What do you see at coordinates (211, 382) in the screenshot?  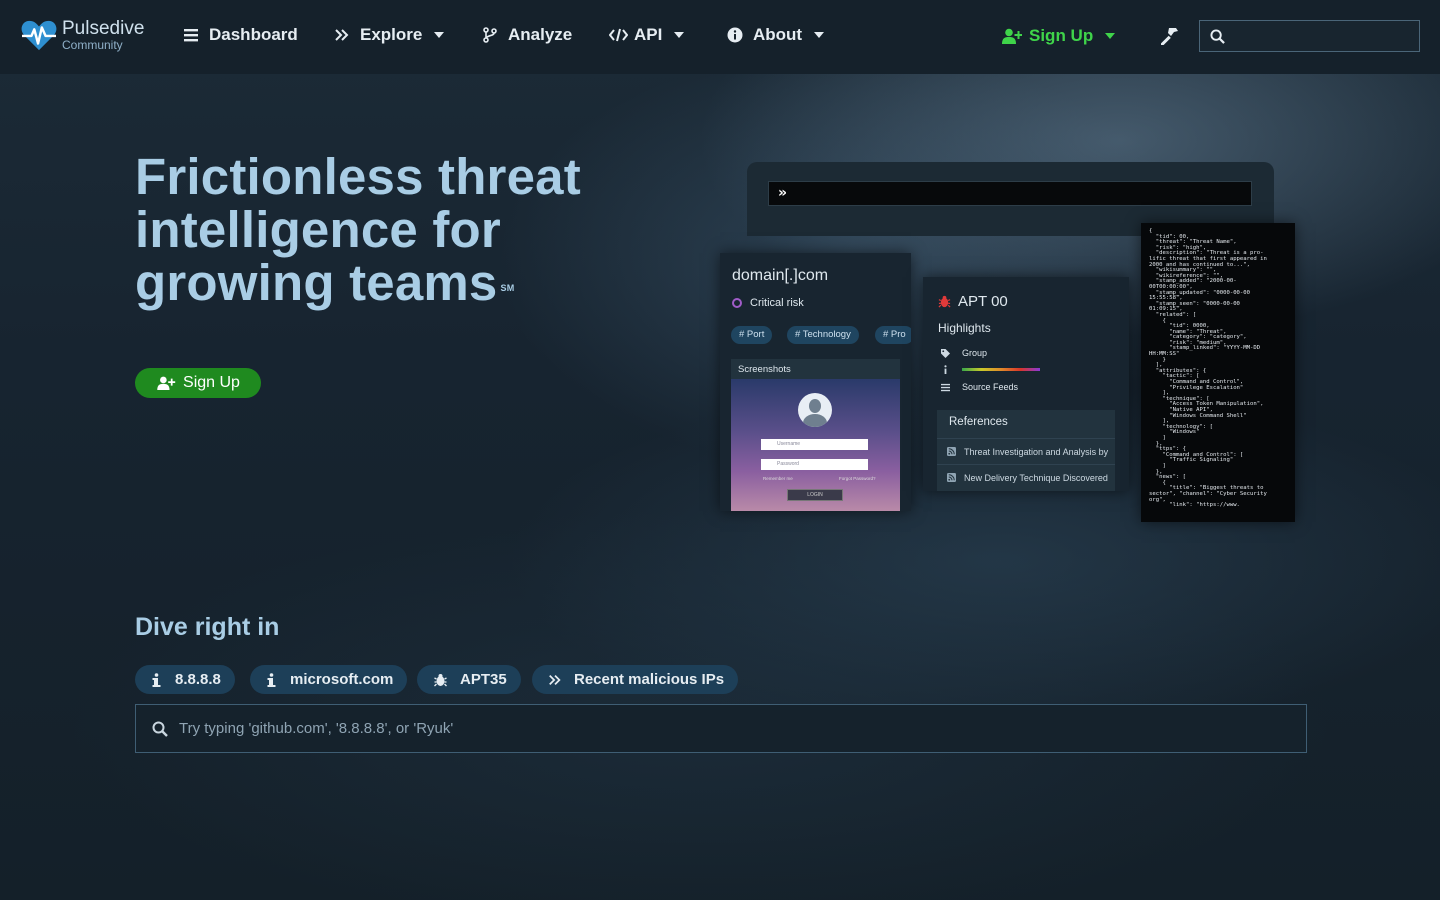 I see `hero-signup-label: Sign Up` at bounding box center [211, 382].